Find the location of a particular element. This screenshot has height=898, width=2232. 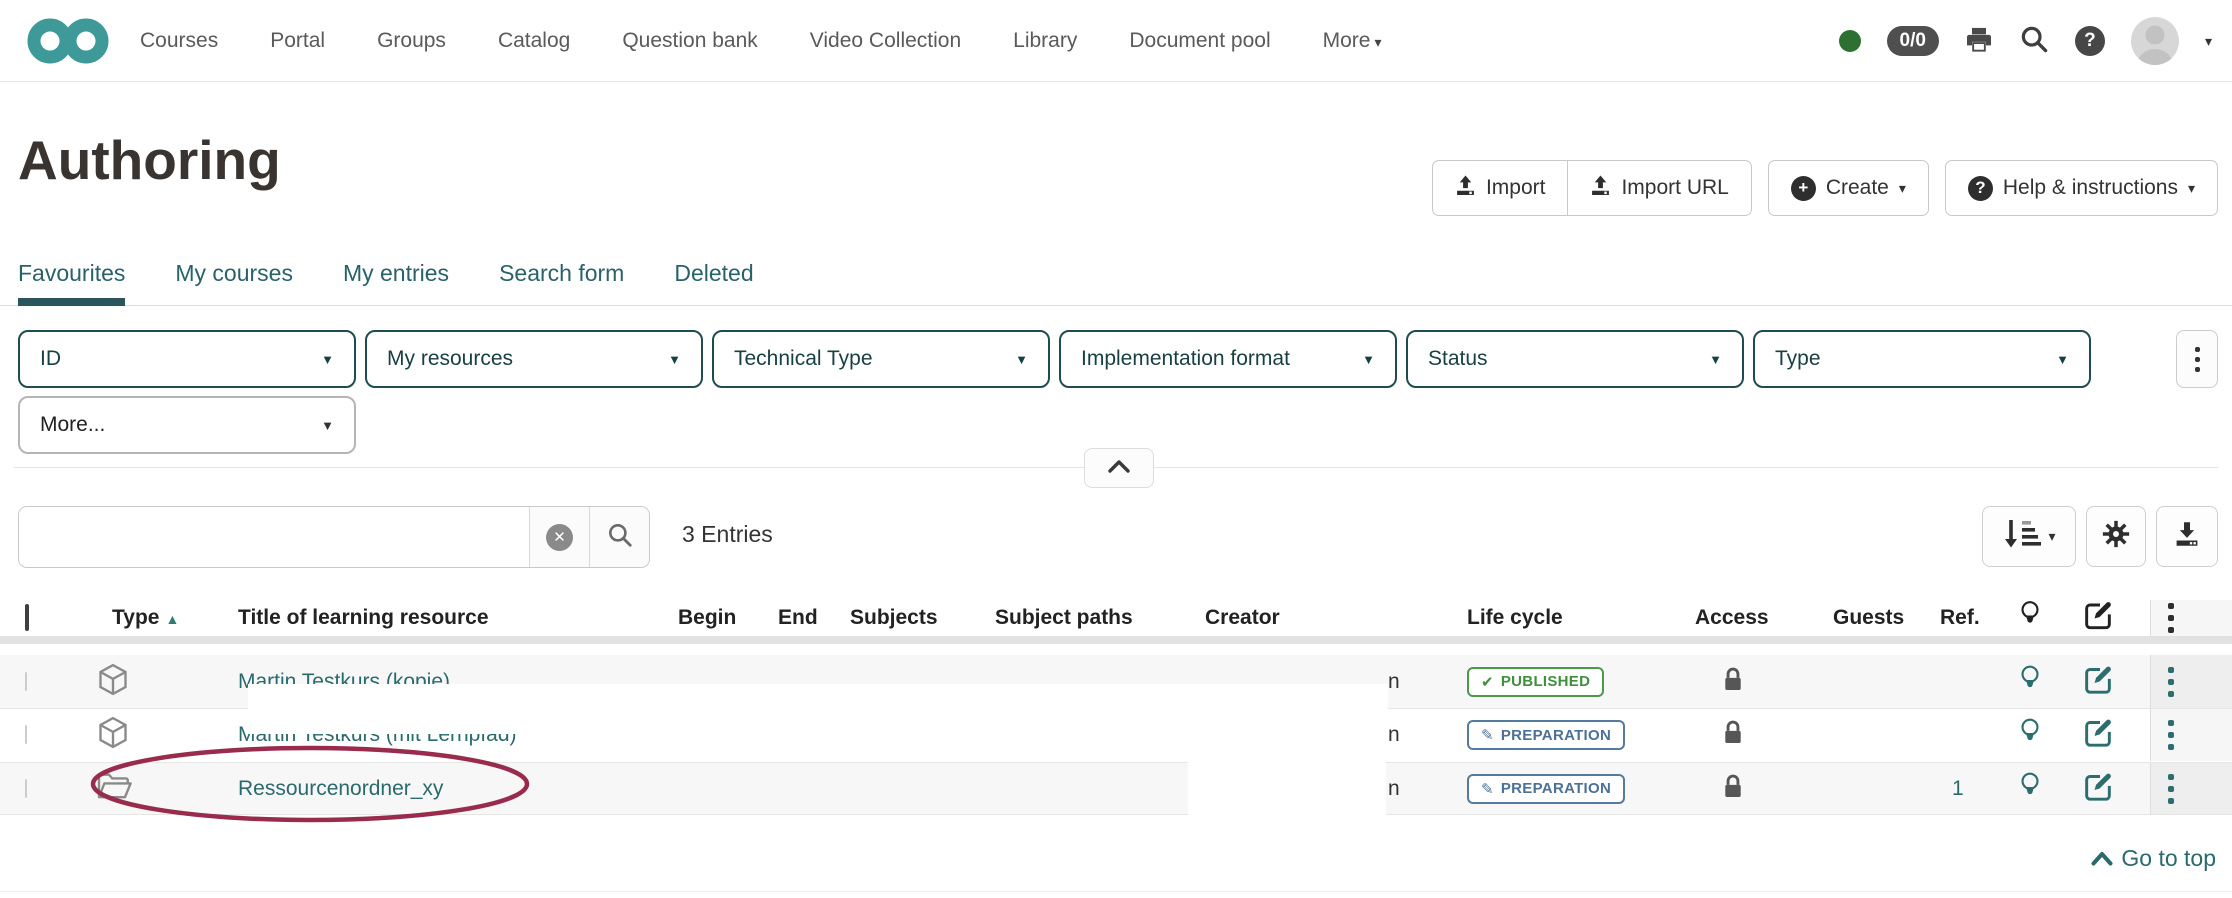

nav-item-groups: Groups is located at coordinates (411, 41).